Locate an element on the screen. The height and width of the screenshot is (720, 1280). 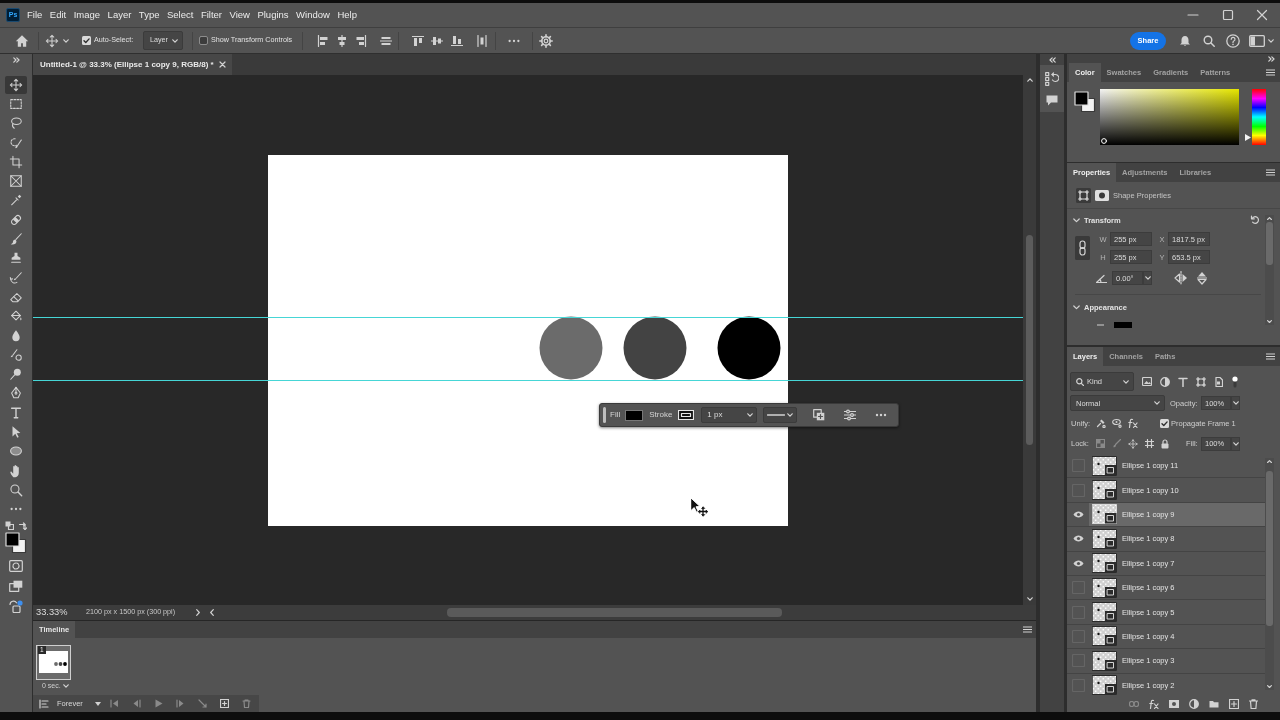
step-back-icon is located at coordinates (136, 703).